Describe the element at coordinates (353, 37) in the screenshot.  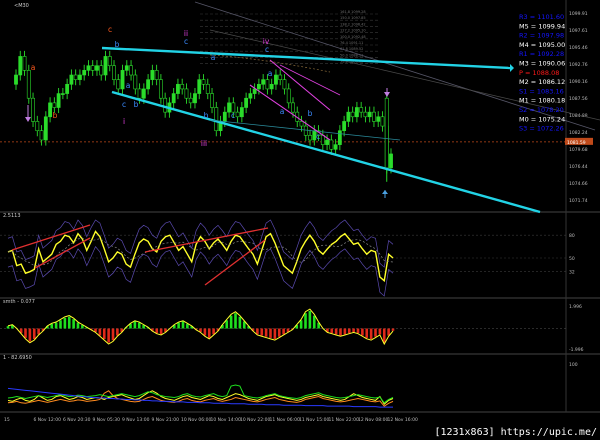
I see `fib-label: 100.0 1092.48` at that location.